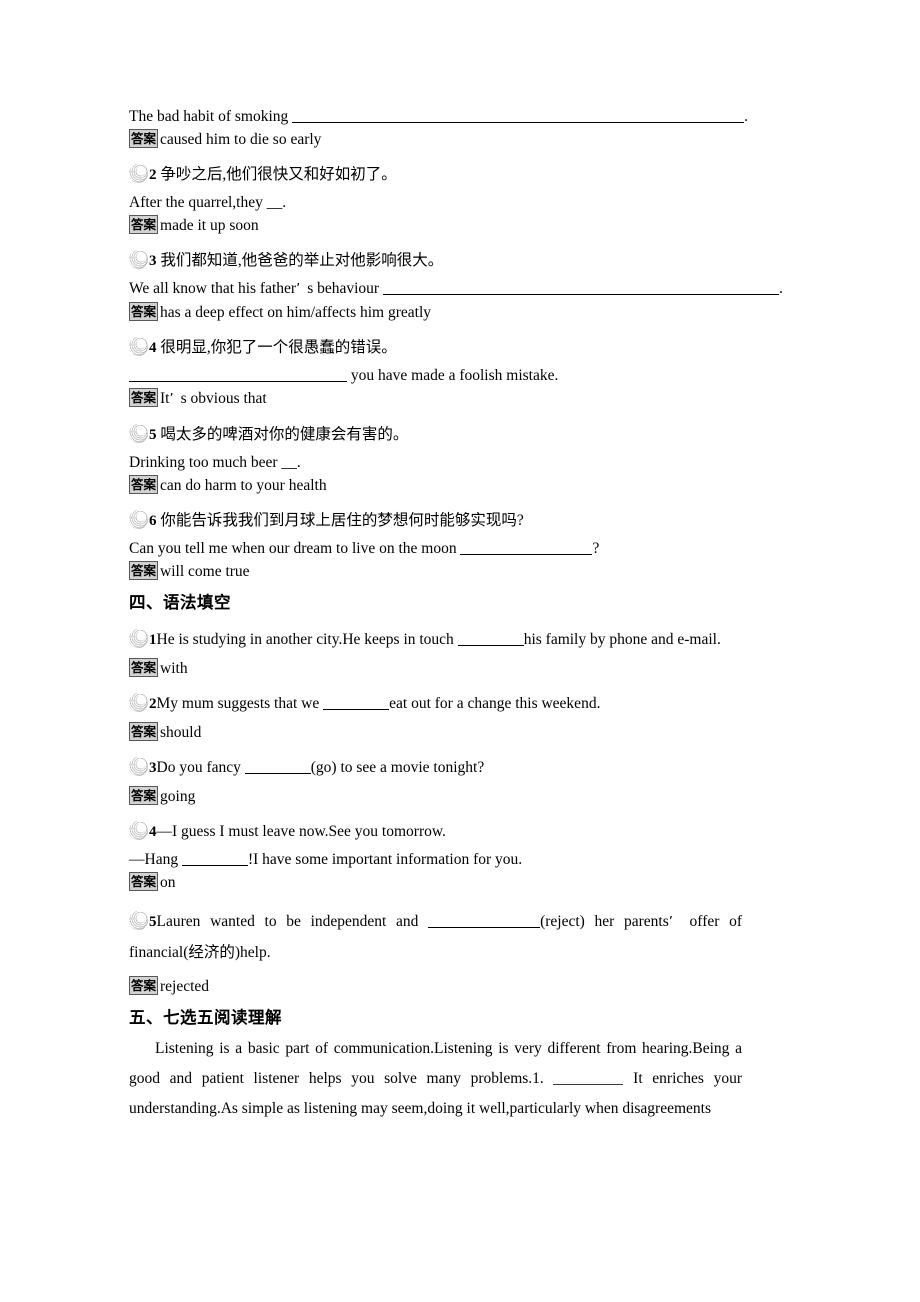 The image size is (920, 1302). Describe the element at coordinates (185, 986) in the screenshot. I see `answer-text: rejected` at that location.